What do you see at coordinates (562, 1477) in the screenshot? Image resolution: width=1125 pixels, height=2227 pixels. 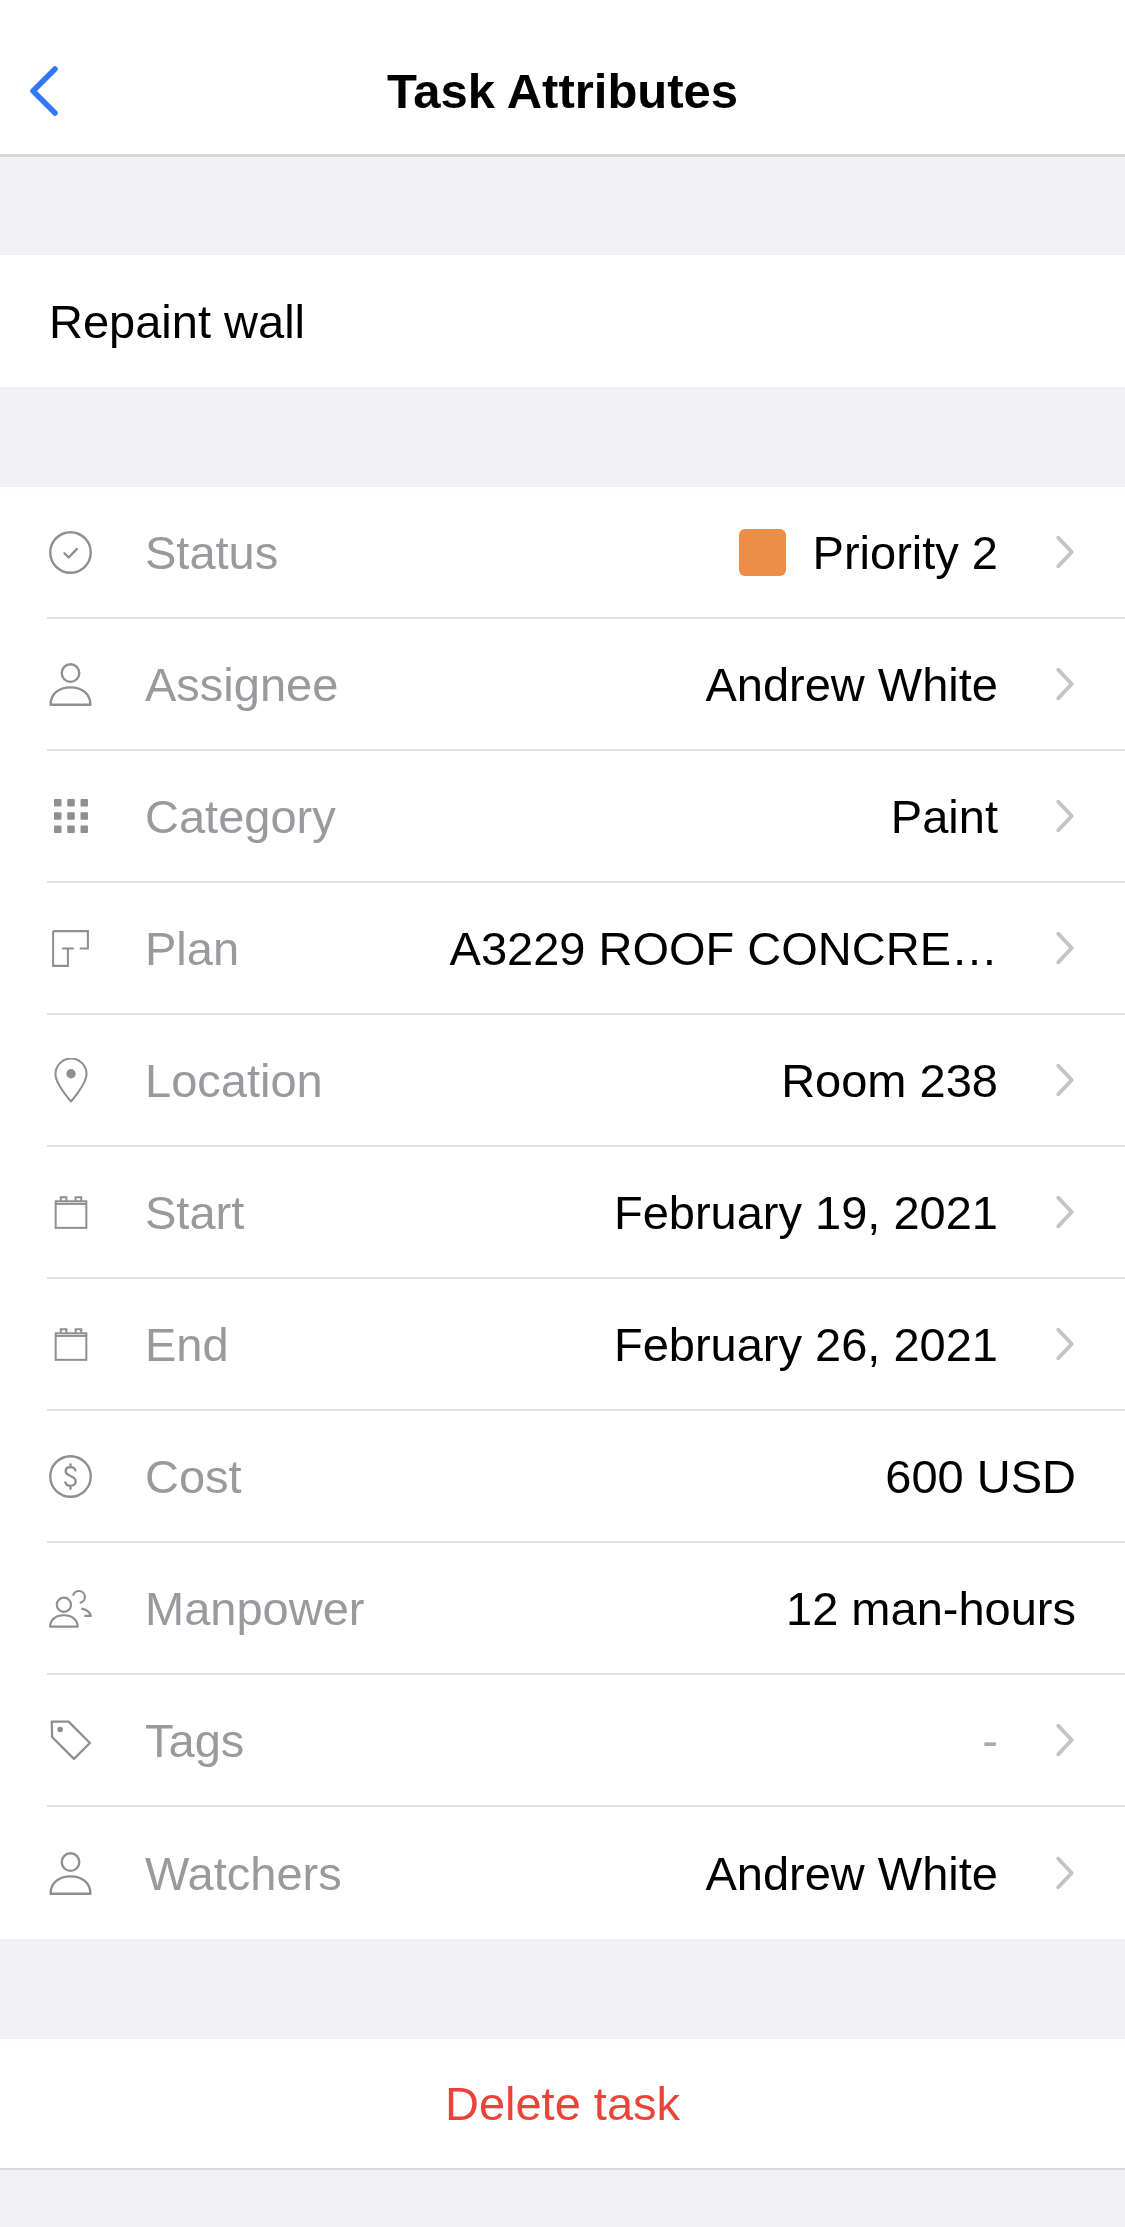 I see `attribute-row: Cost 600 USD` at bounding box center [562, 1477].